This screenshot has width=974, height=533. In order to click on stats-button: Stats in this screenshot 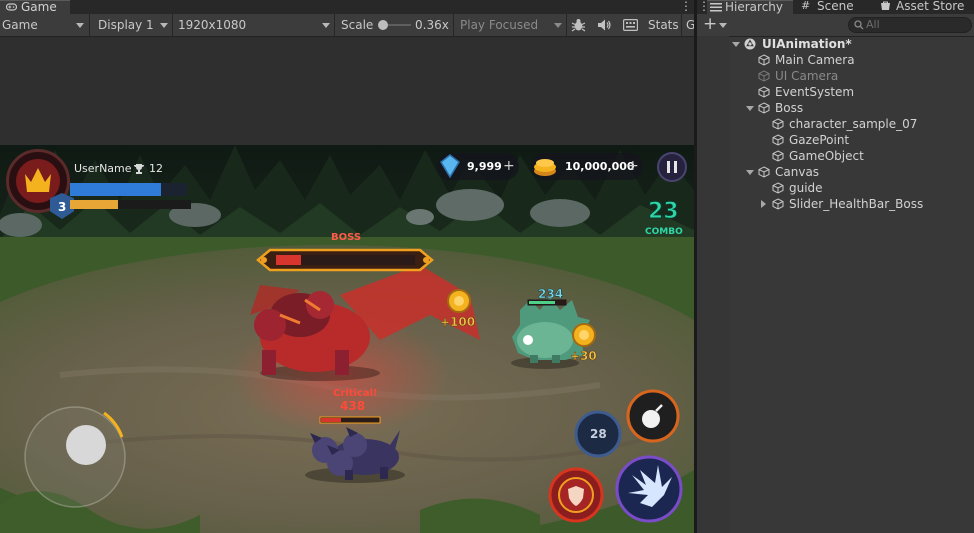, I will do `click(663, 25)`.